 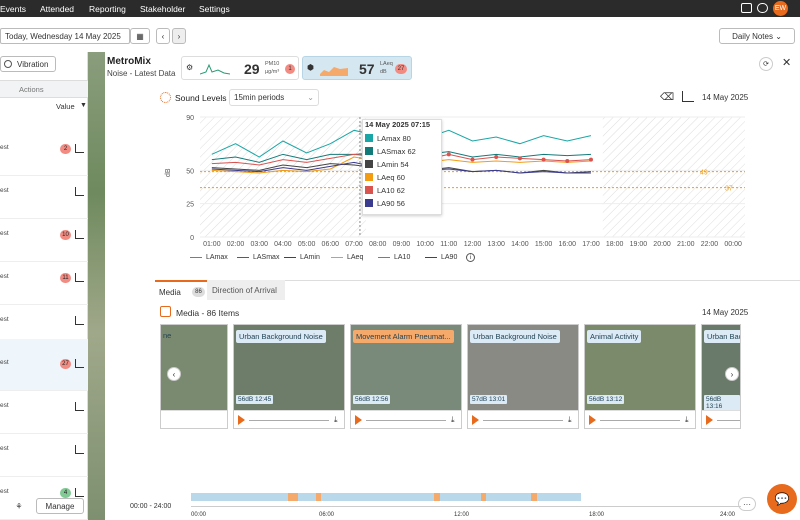 I want to click on legend-item: LASmax, so click(x=258, y=257).